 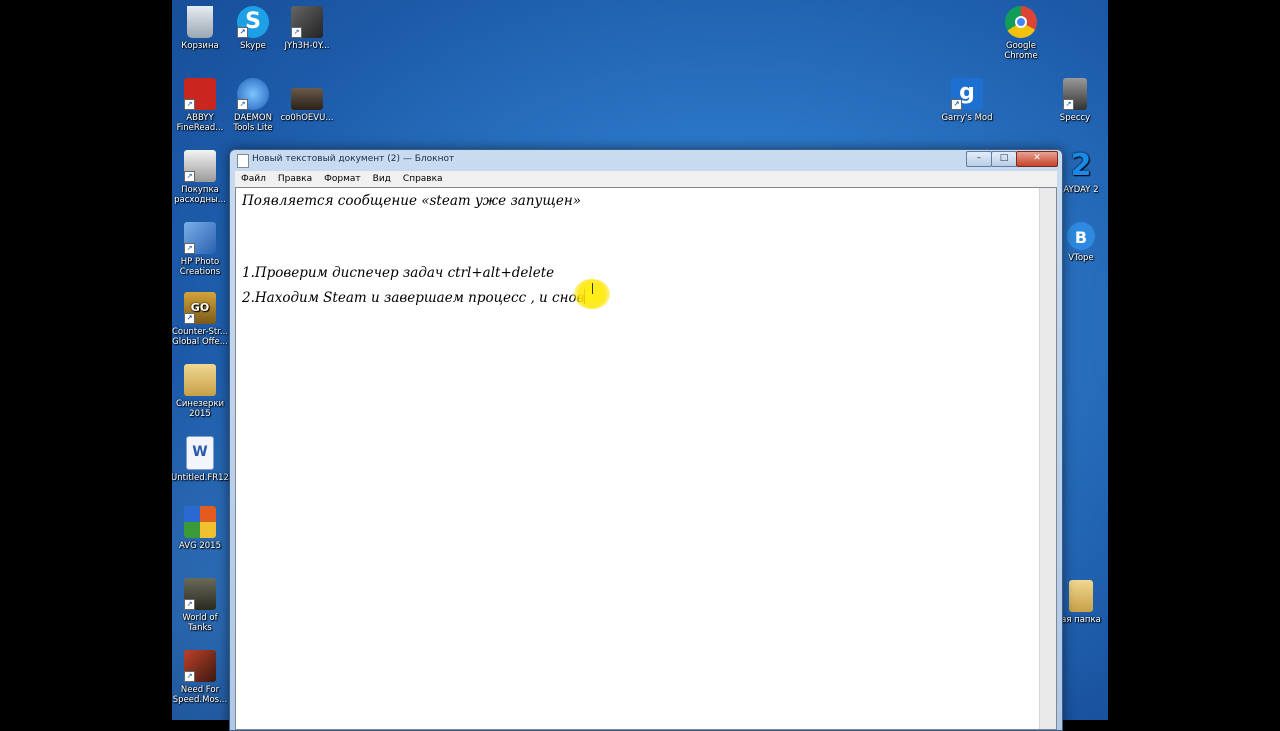 What do you see at coordinates (200, 166) in the screenshot?
I see `printer-icon: ↗` at bounding box center [200, 166].